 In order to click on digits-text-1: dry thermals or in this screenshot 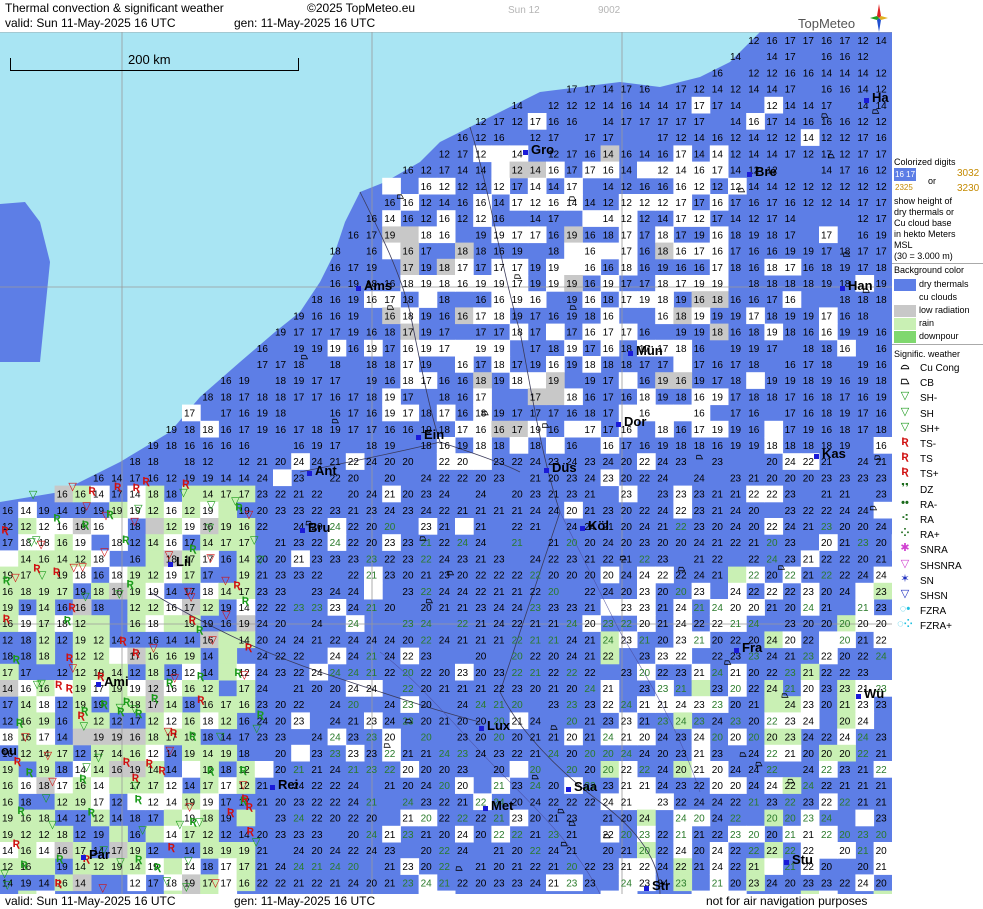, I will do `click(924, 212)`.